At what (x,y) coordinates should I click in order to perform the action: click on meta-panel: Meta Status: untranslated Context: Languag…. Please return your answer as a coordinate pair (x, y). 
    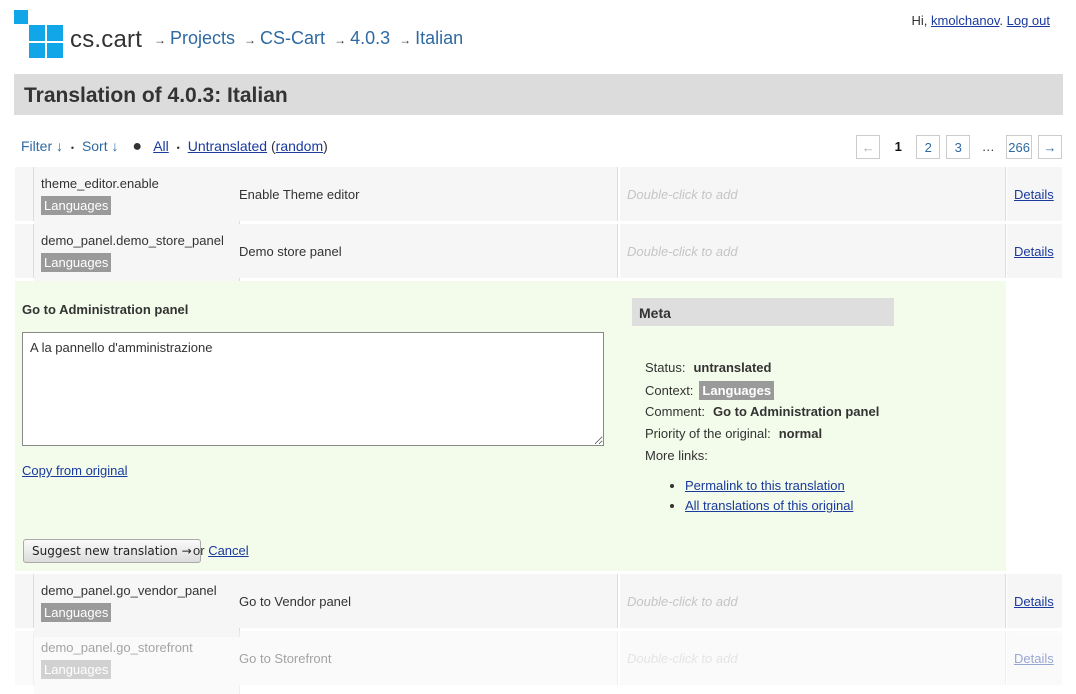
    Looking at the image, I should click on (802, 405).